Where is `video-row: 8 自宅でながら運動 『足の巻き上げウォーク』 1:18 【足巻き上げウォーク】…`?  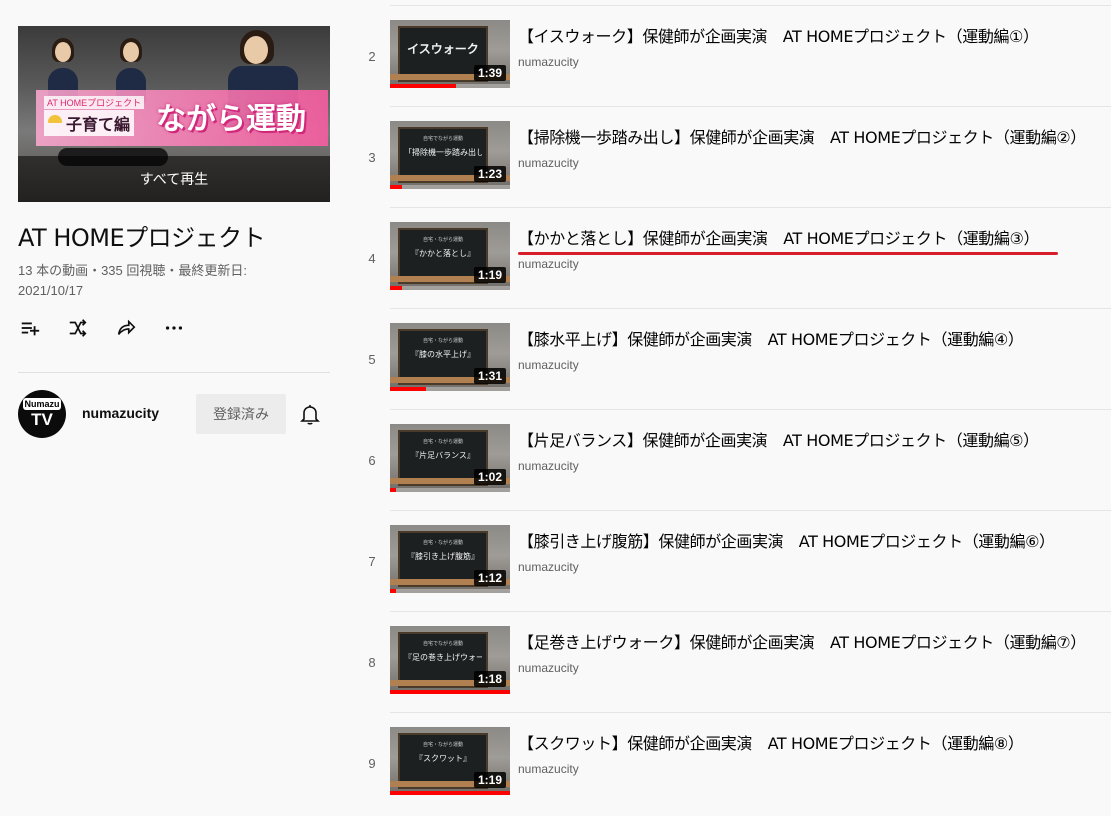 video-row: 8 自宅でながら運動 『足の巻き上げウォーク』 1:18 【足巻き上げウォーク】… is located at coordinates (732, 661).